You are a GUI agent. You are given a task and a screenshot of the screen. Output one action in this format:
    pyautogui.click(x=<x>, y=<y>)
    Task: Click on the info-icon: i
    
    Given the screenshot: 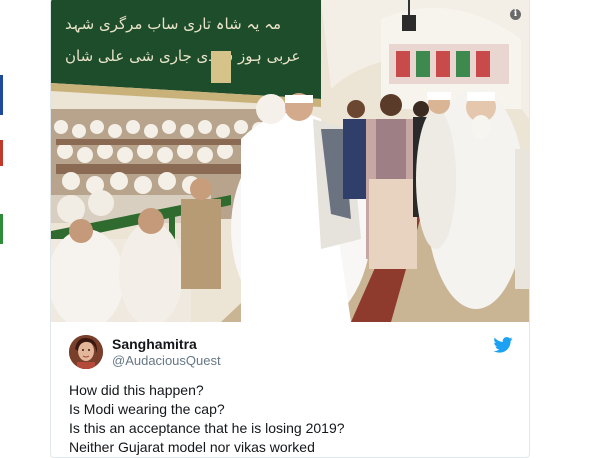 What is the action you would take?
    pyautogui.click(x=515, y=14)
    